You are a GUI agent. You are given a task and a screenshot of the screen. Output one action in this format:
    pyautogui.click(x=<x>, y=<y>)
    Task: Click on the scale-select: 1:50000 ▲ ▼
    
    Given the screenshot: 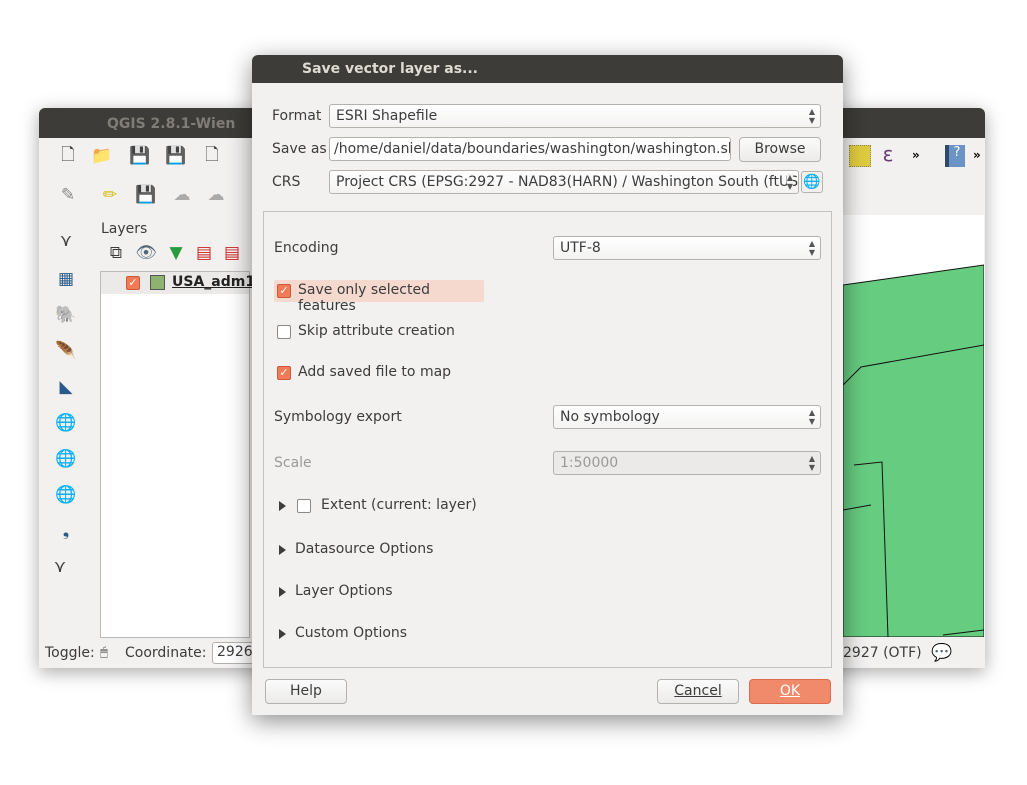 What is the action you would take?
    pyautogui.click(x=687, y=463)
    